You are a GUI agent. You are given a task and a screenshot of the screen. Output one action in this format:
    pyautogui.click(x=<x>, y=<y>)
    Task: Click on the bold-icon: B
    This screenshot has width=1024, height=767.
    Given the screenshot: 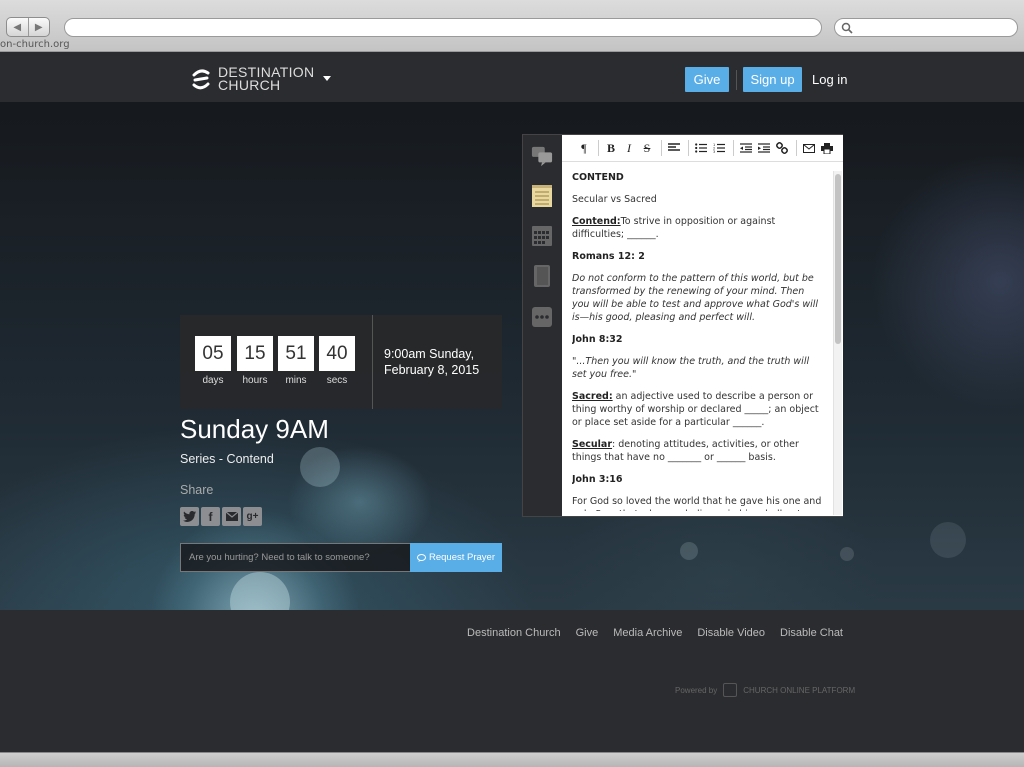 What is the action you would take?
    pyautogui.click(x=611, y=148)
    